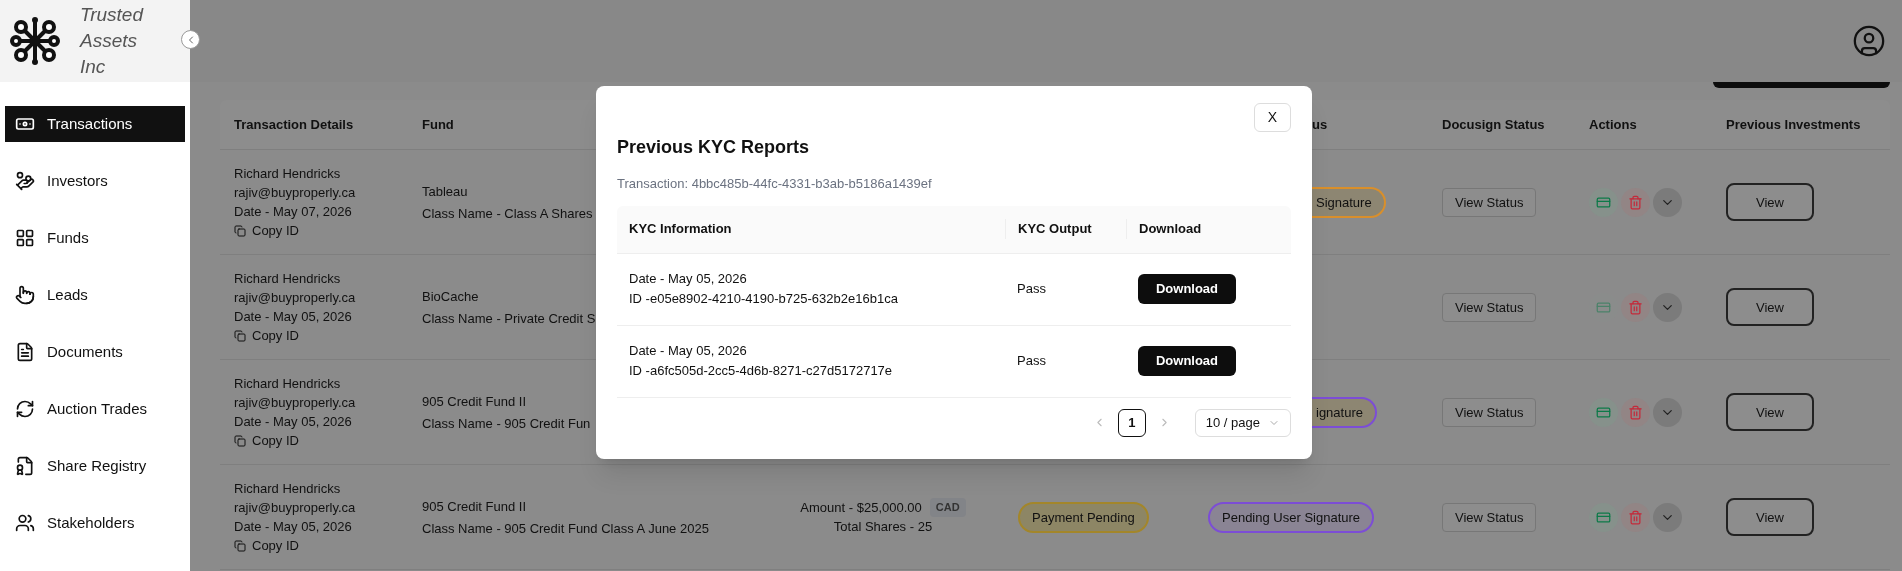 This screenshot has width=1902, height=571. Describe the element at coordinates (25, 409) in the screenshot. I see `cycle-arrows-icon` at that location.